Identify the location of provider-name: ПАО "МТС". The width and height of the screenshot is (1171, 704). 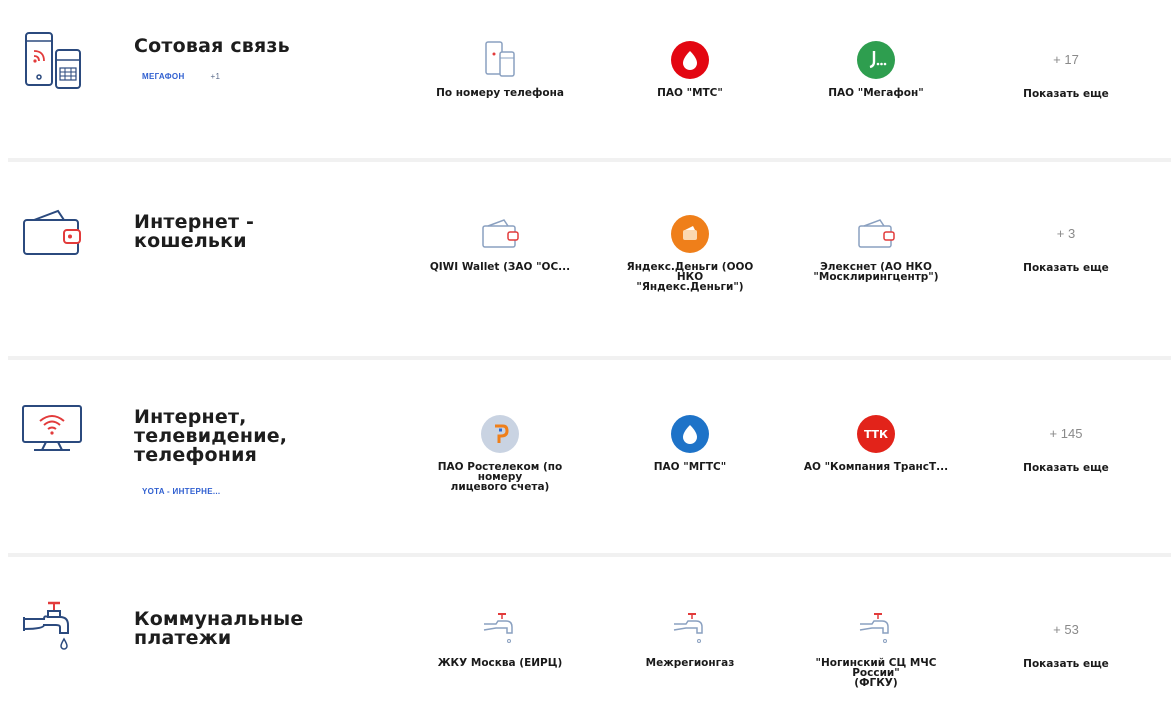
(690, 93).